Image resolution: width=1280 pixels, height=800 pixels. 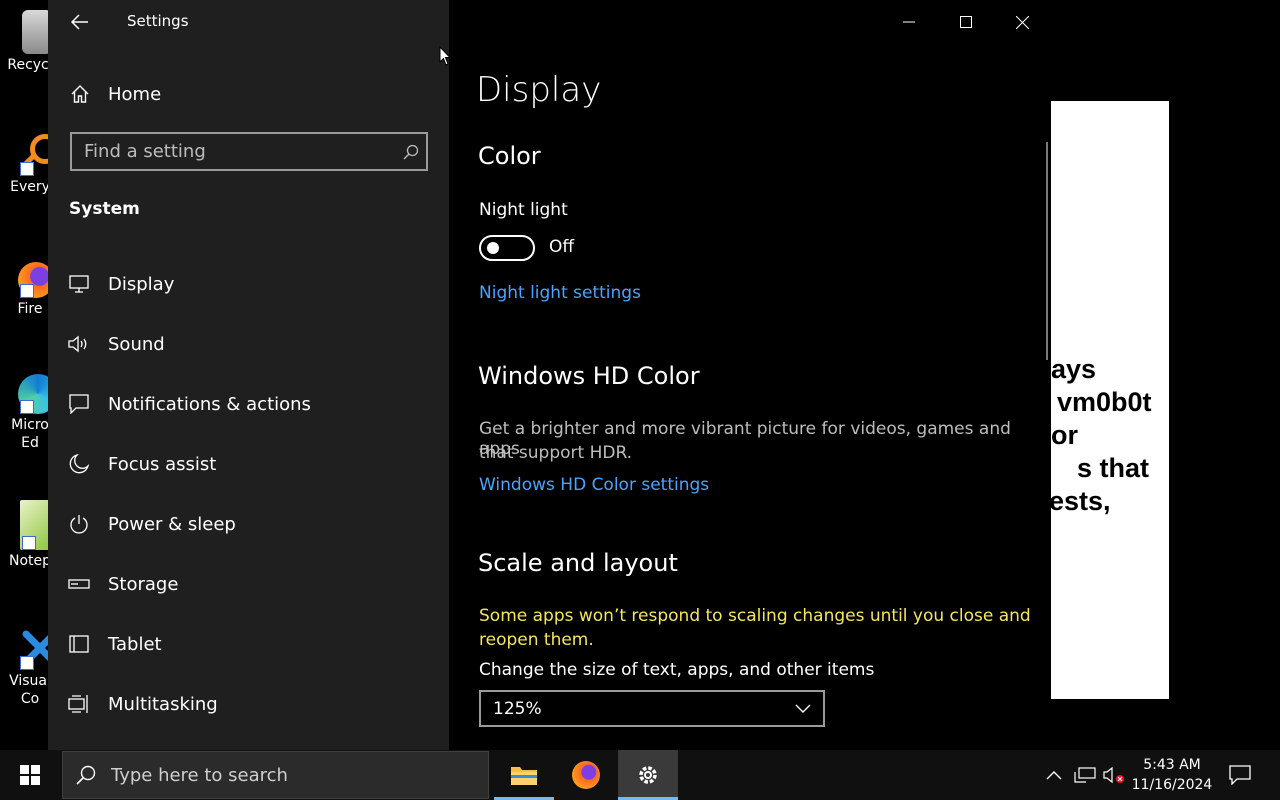 I want to click on nav-item-notifications: Notifications & actions, so click(x=248, y=404).